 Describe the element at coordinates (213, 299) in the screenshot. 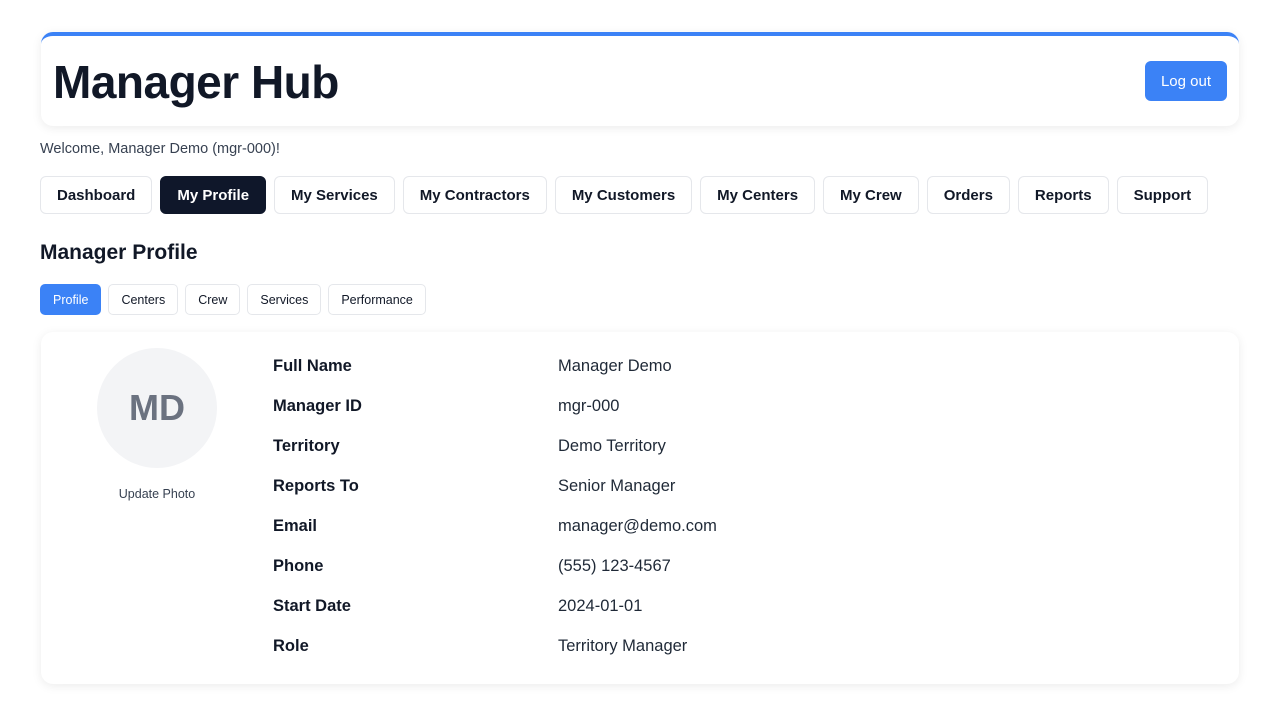

I see `tab-crew: Crew` at that location.